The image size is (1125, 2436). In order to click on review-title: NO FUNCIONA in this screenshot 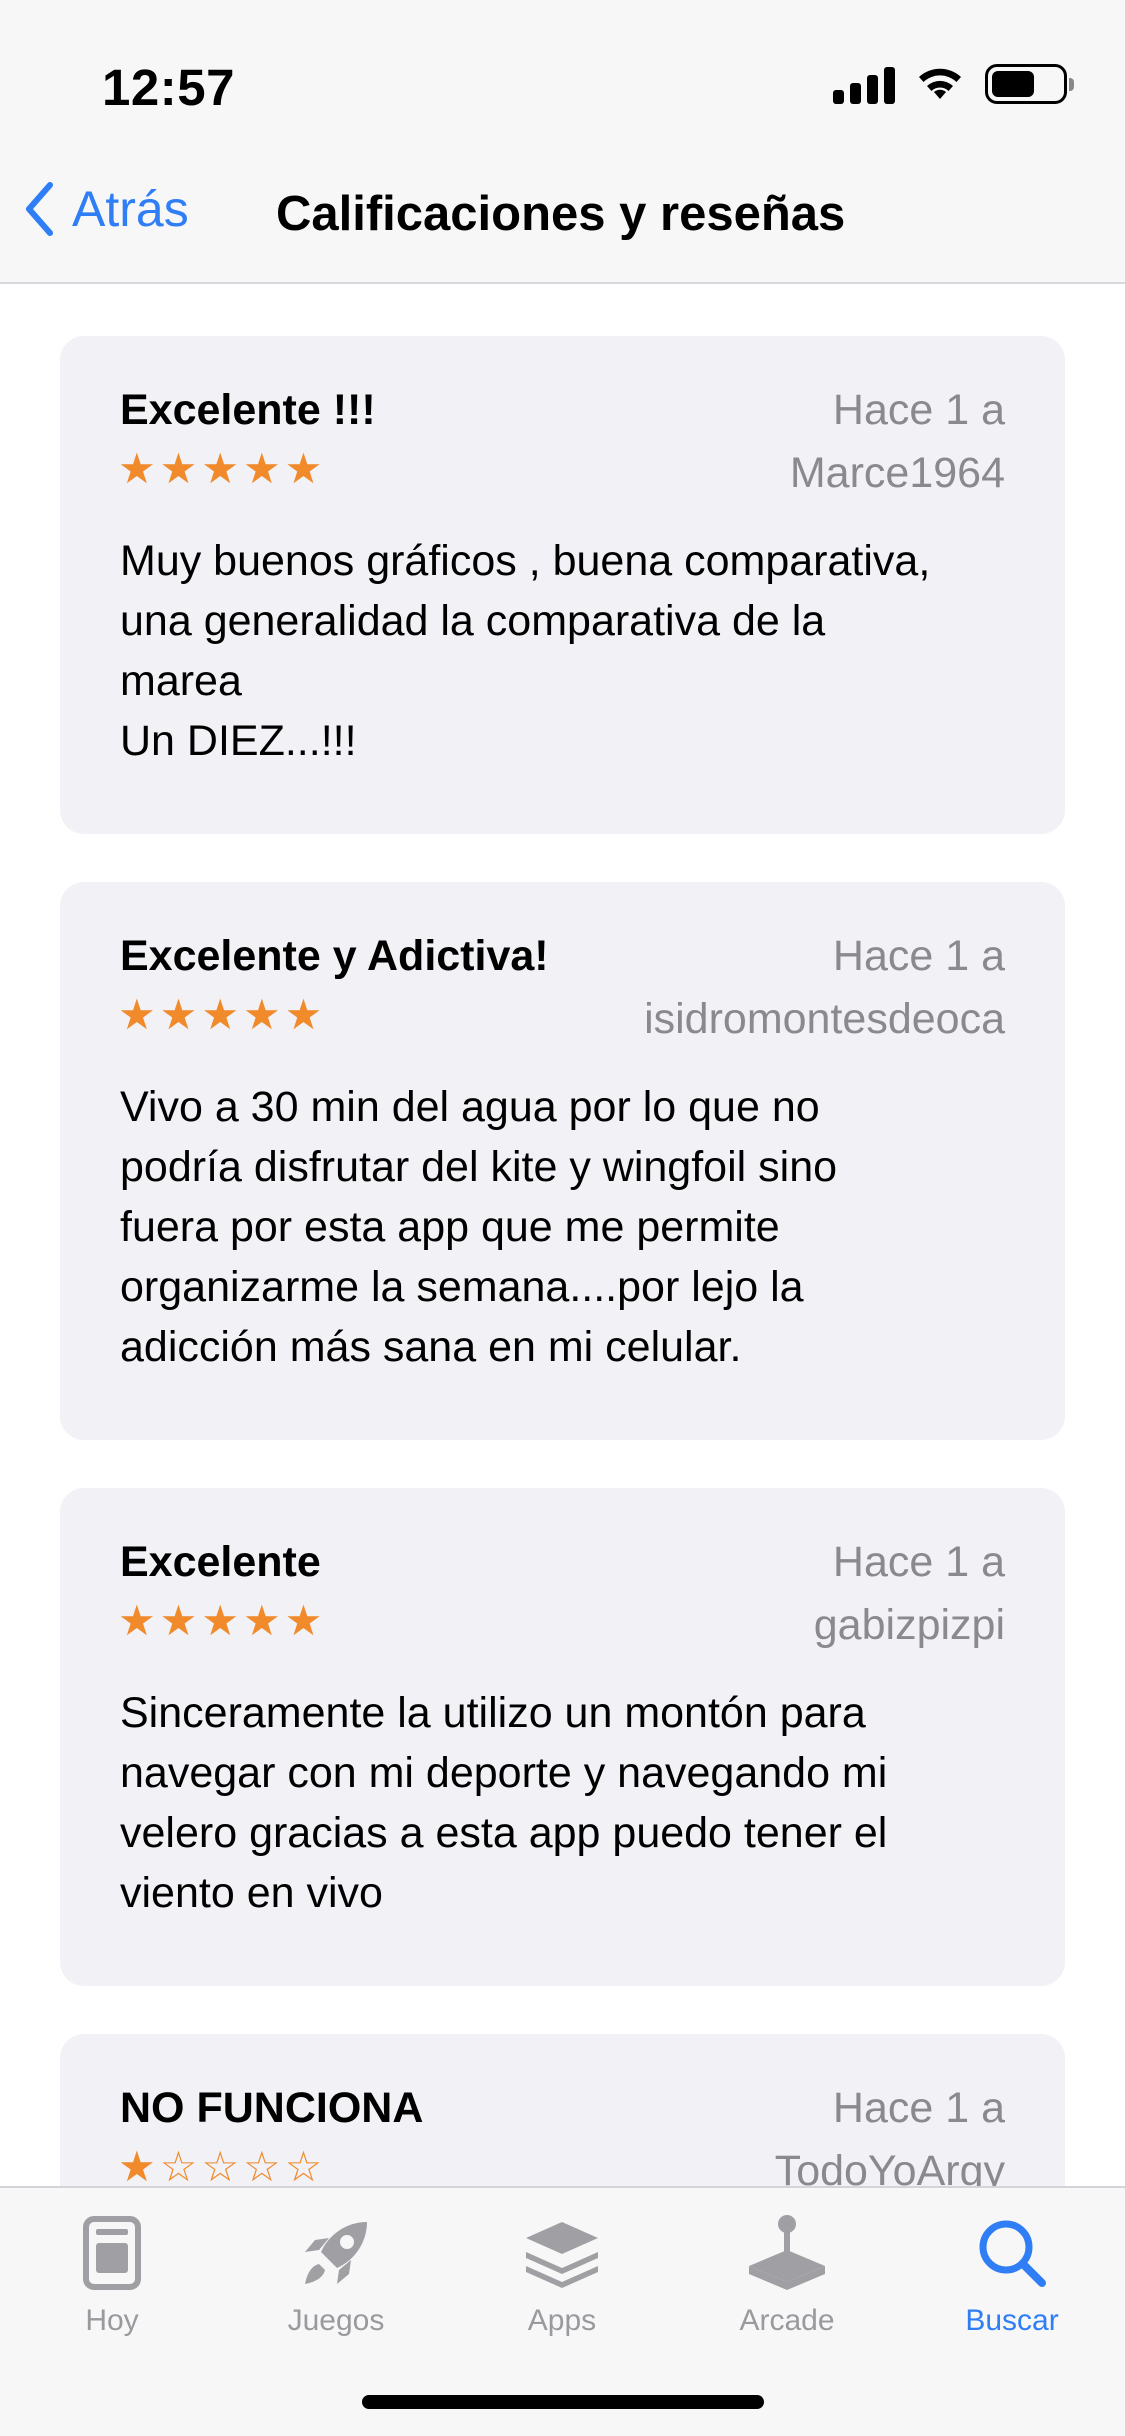, I will do `click(272, 2108)`.